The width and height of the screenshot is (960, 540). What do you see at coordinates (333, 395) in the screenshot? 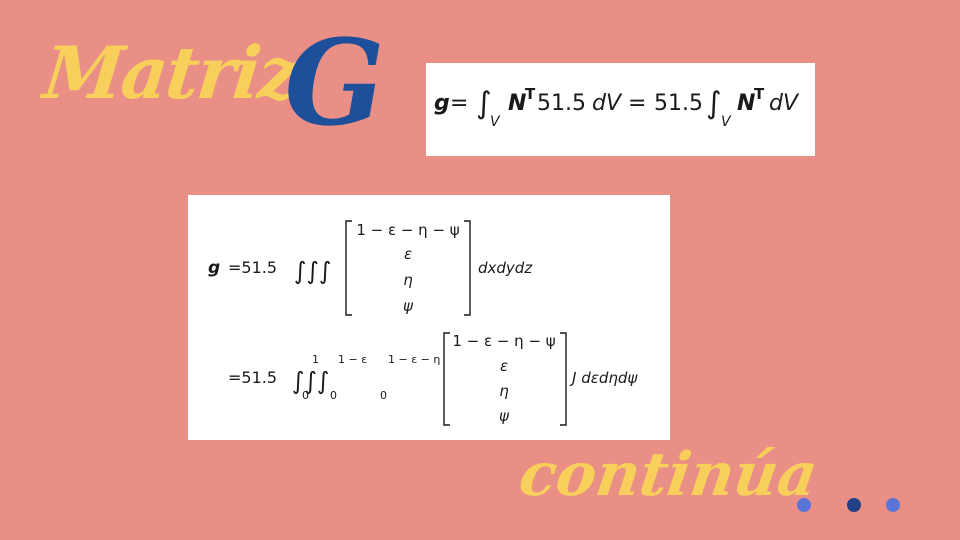
I see `eq2-limit-2-lower: 0` at bounding box center [333, 395].